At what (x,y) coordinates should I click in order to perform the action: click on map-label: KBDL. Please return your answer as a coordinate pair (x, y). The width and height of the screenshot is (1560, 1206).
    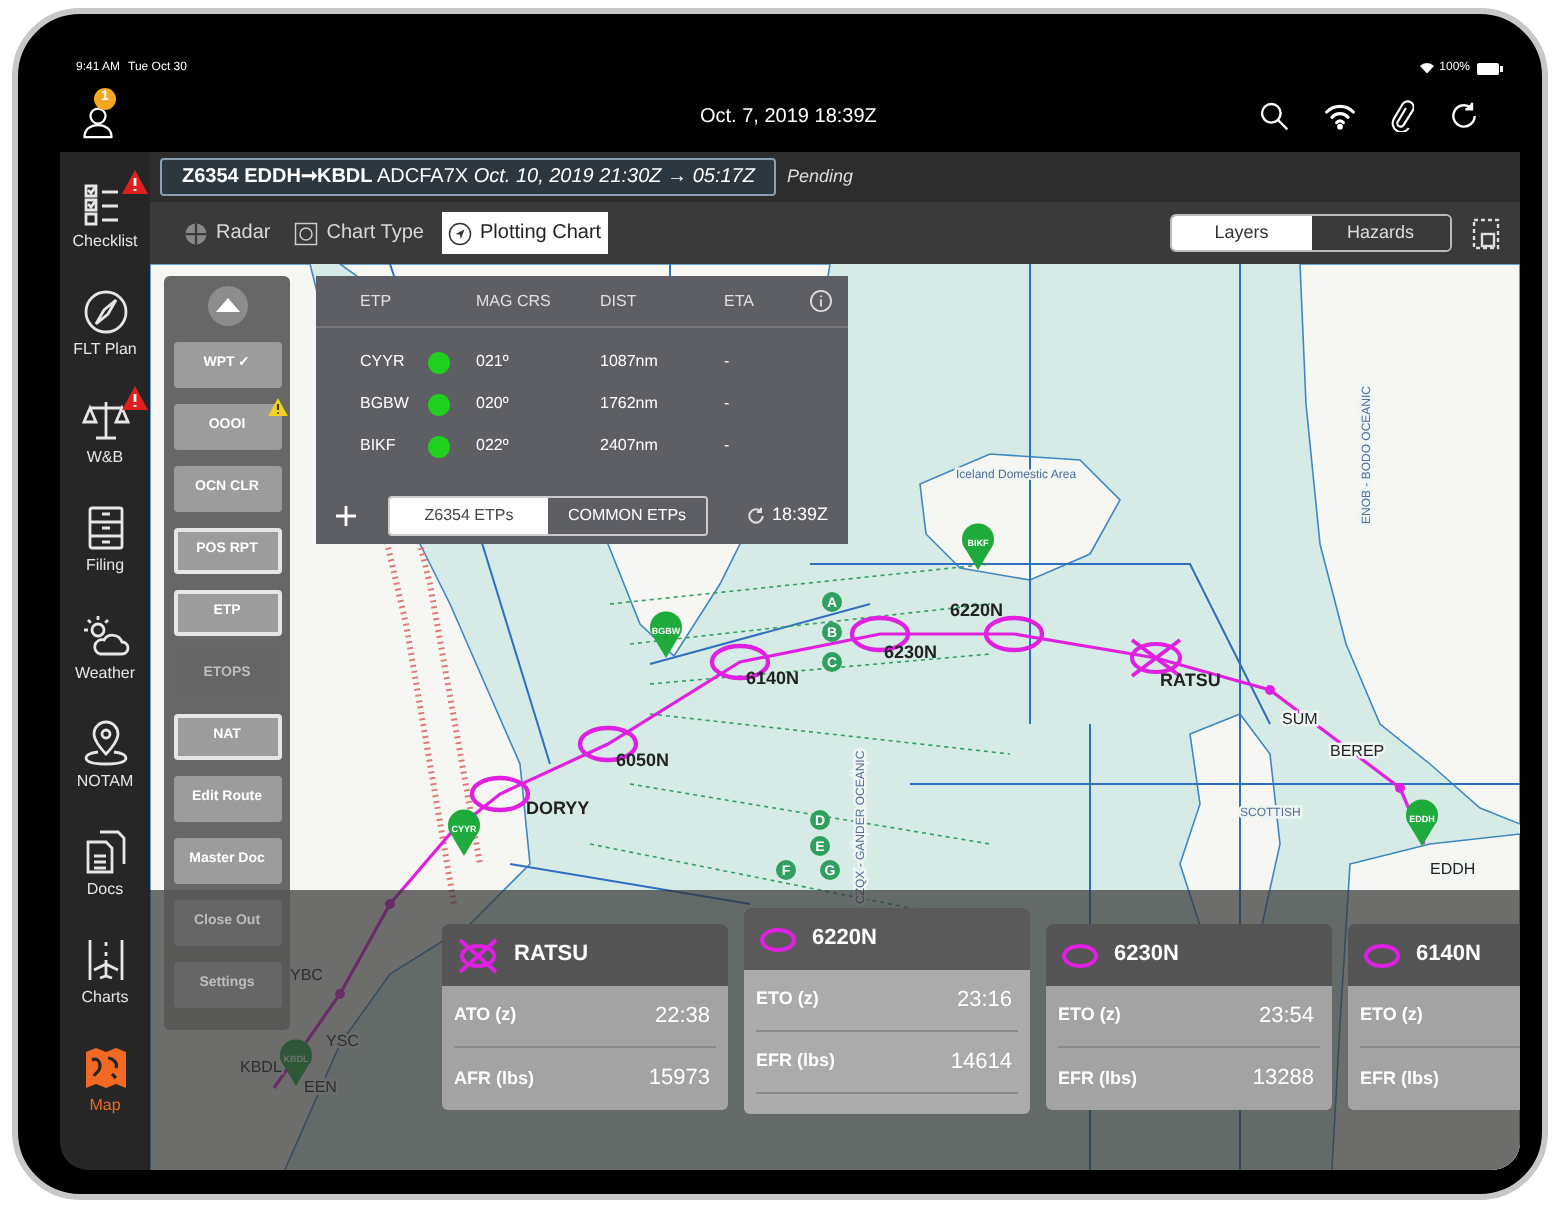
    Looking at the image, I should click on (261, 1067).